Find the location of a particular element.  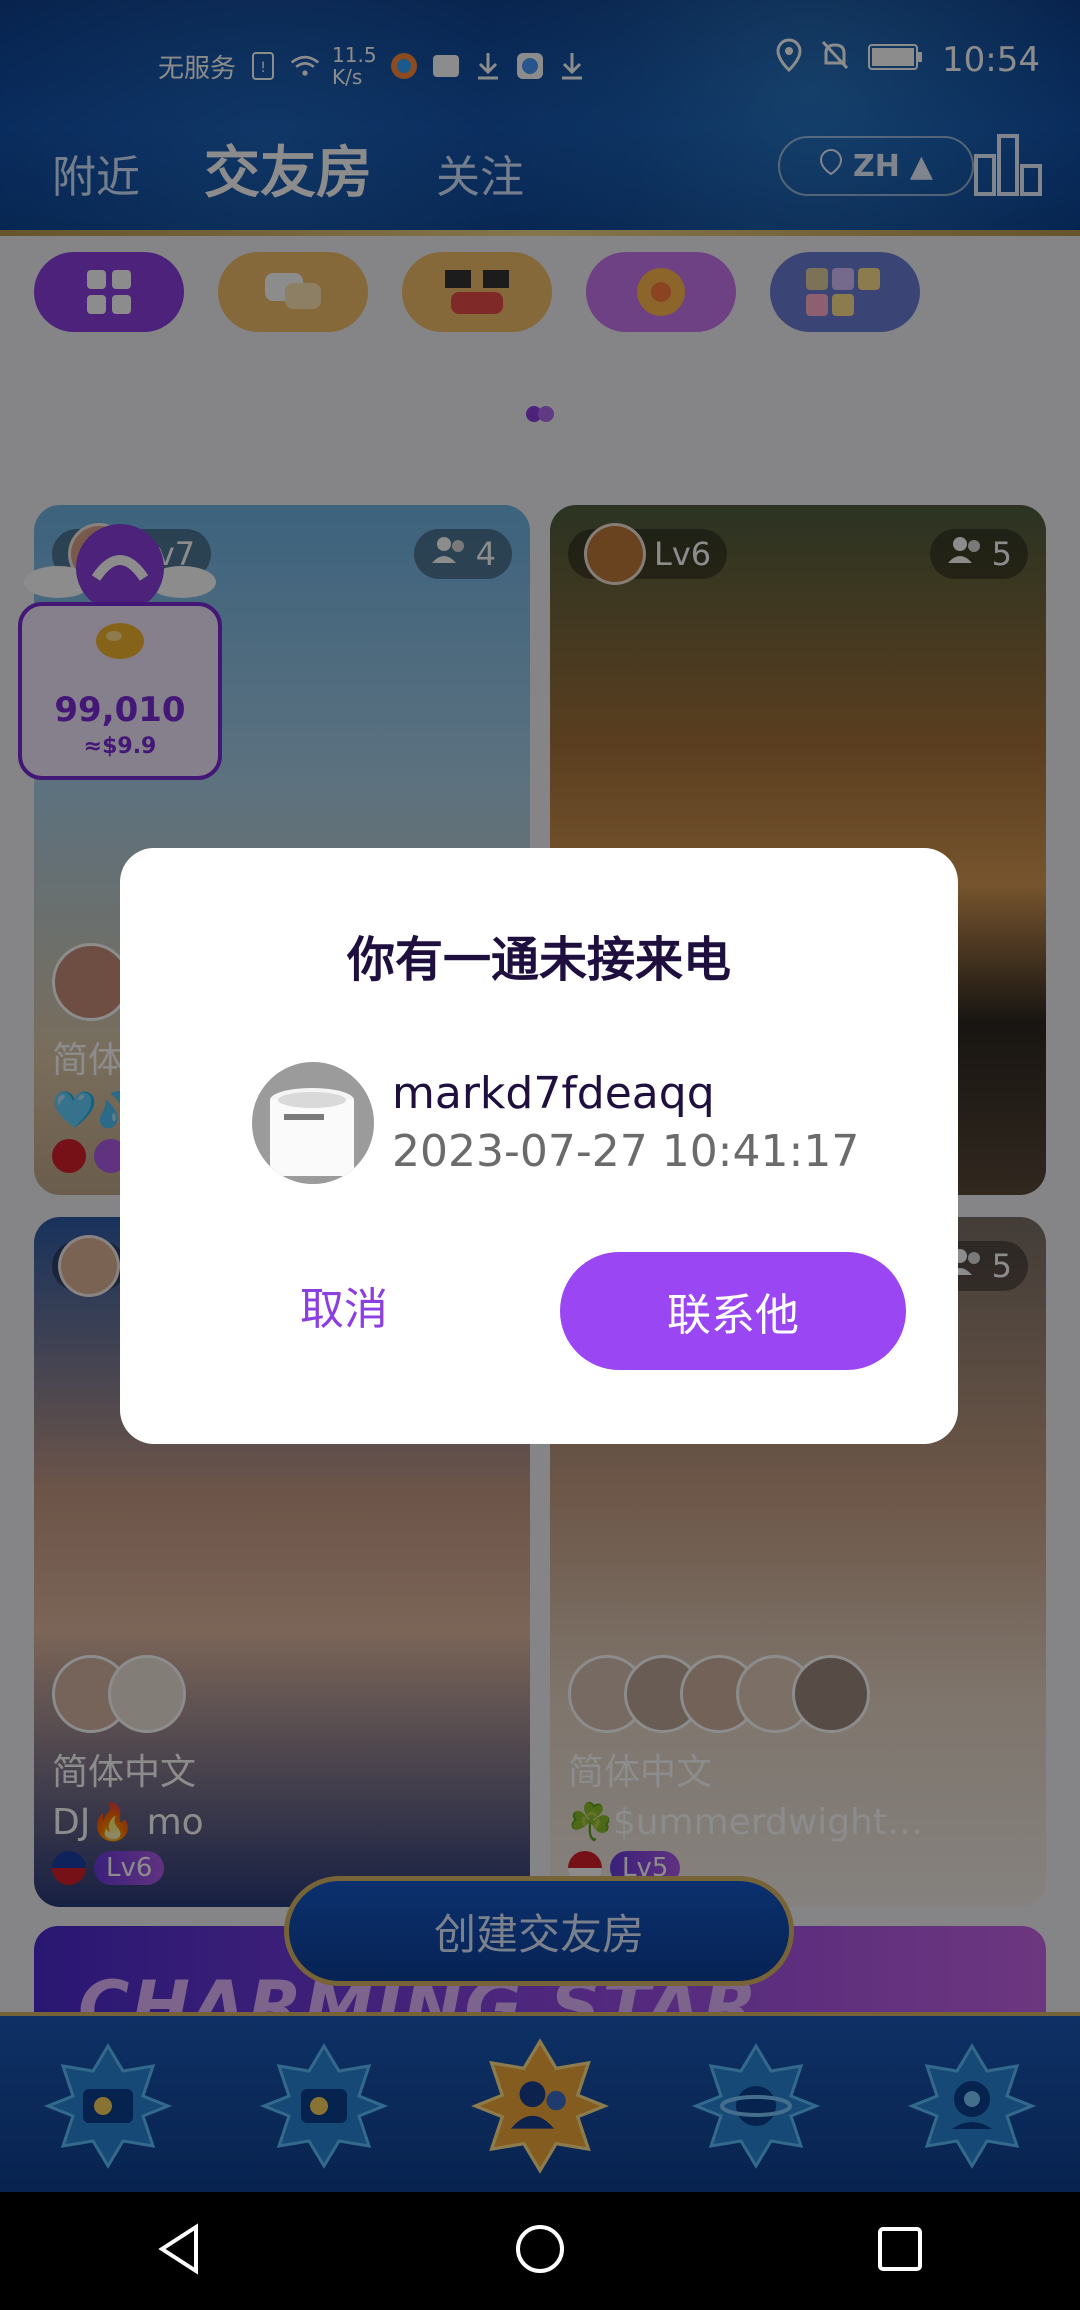

caller-username: markd7fdeaqq is located at coordinates (553, 1093).